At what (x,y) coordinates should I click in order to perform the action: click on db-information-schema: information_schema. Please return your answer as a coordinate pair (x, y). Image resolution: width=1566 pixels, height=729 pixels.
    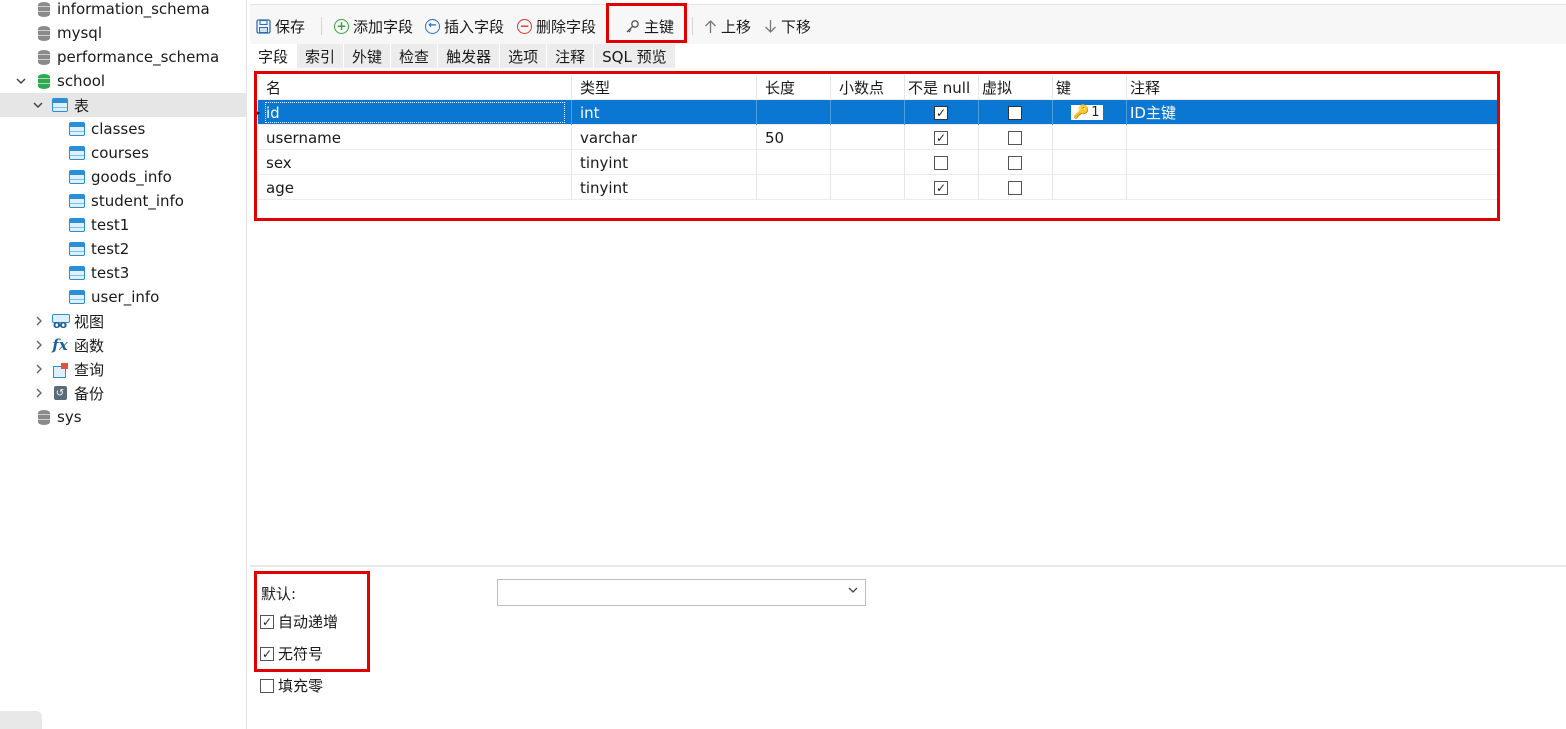
    Looking at the image, I should click on (123, 10).